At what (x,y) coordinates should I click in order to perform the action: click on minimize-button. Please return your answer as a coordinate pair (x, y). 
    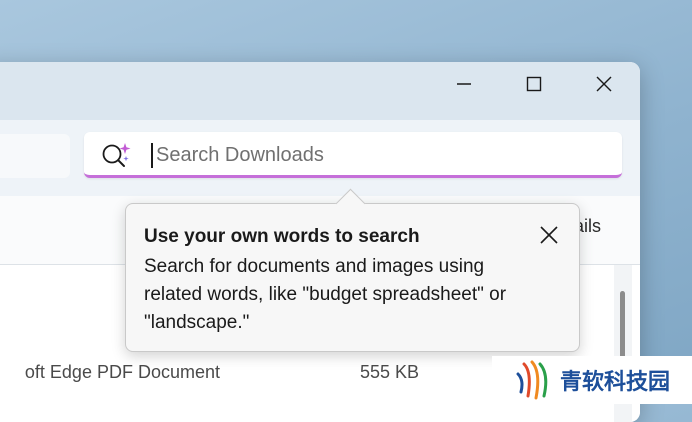
    Looking at the image, I should click on (464, 84).